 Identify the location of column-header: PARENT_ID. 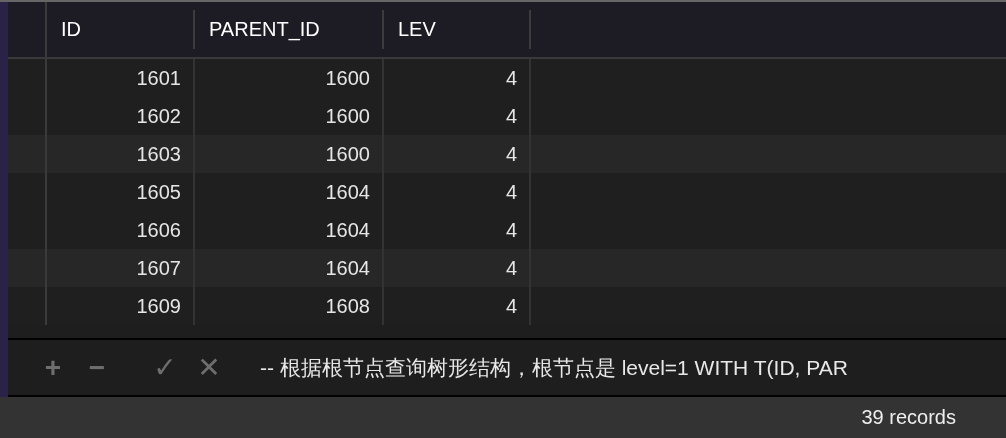
(289, 29).